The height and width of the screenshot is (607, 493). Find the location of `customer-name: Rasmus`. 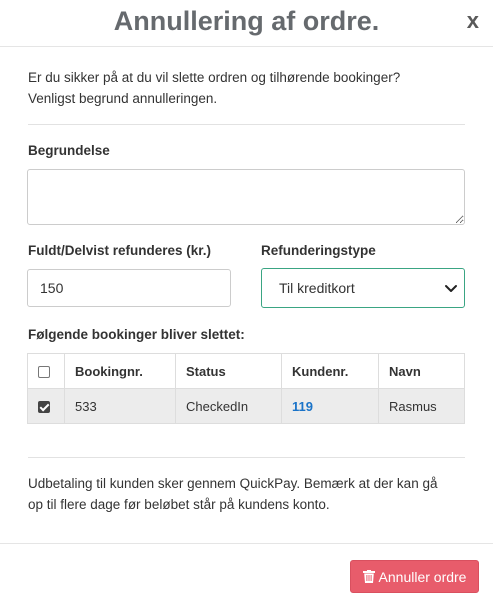

customer-name: Rasmus is located at coordinates (421, 406).